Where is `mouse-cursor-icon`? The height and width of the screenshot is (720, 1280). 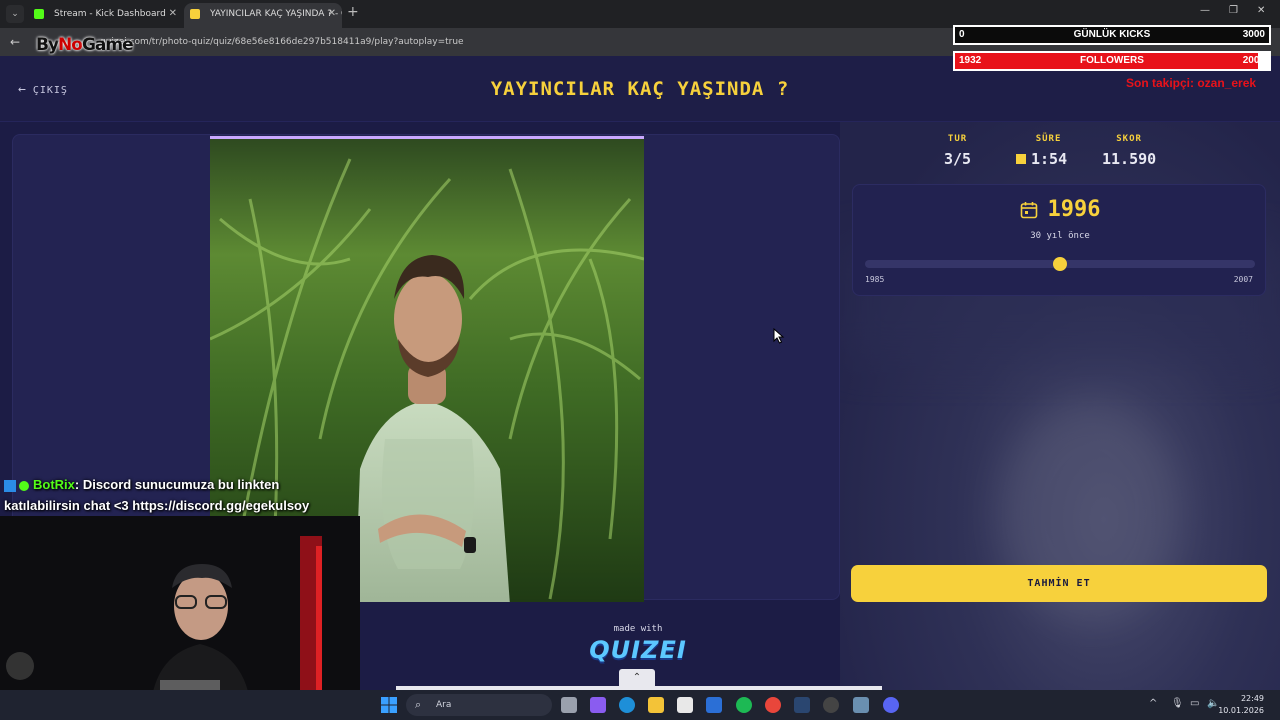 mouse-cursor-icon is located at coordinates (779, 336).